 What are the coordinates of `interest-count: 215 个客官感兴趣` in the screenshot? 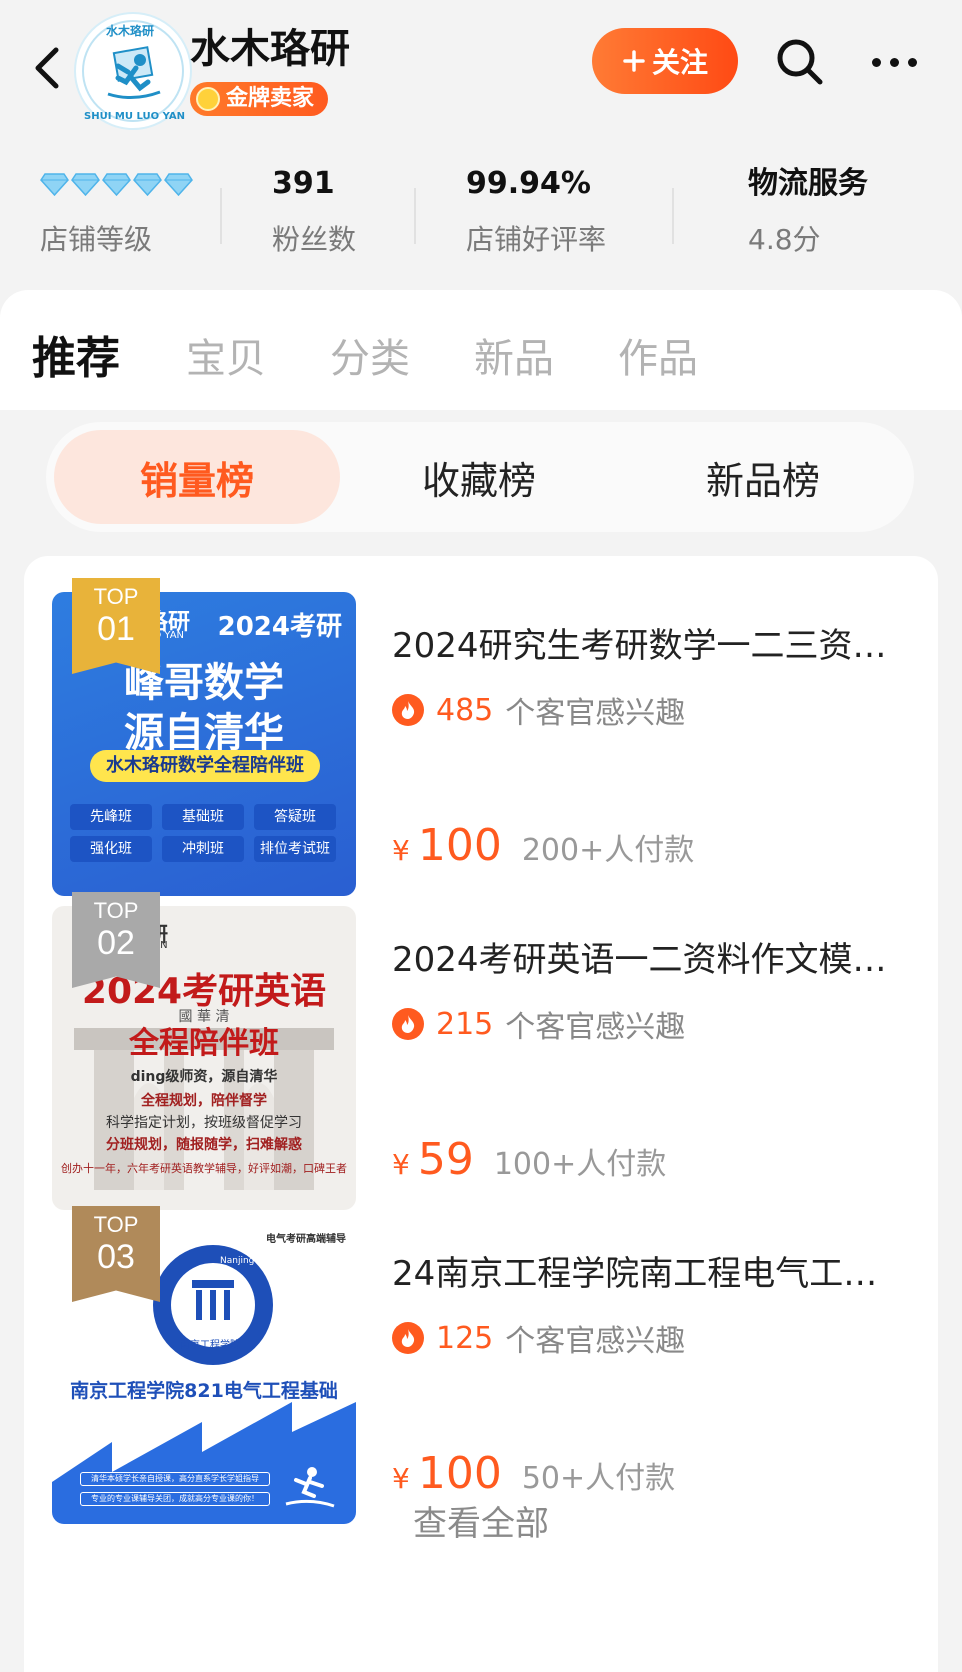 It's located at (538, 1024).